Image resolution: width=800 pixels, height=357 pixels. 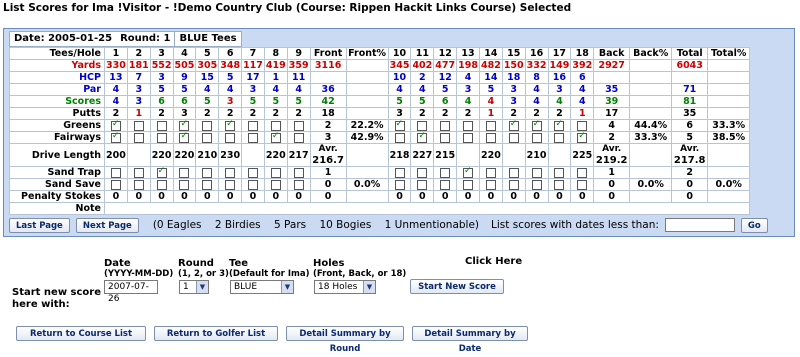 What do you see at coordinates (427, 208) in the screenshot?
I see `note-field` at bounding box center [427, 208].